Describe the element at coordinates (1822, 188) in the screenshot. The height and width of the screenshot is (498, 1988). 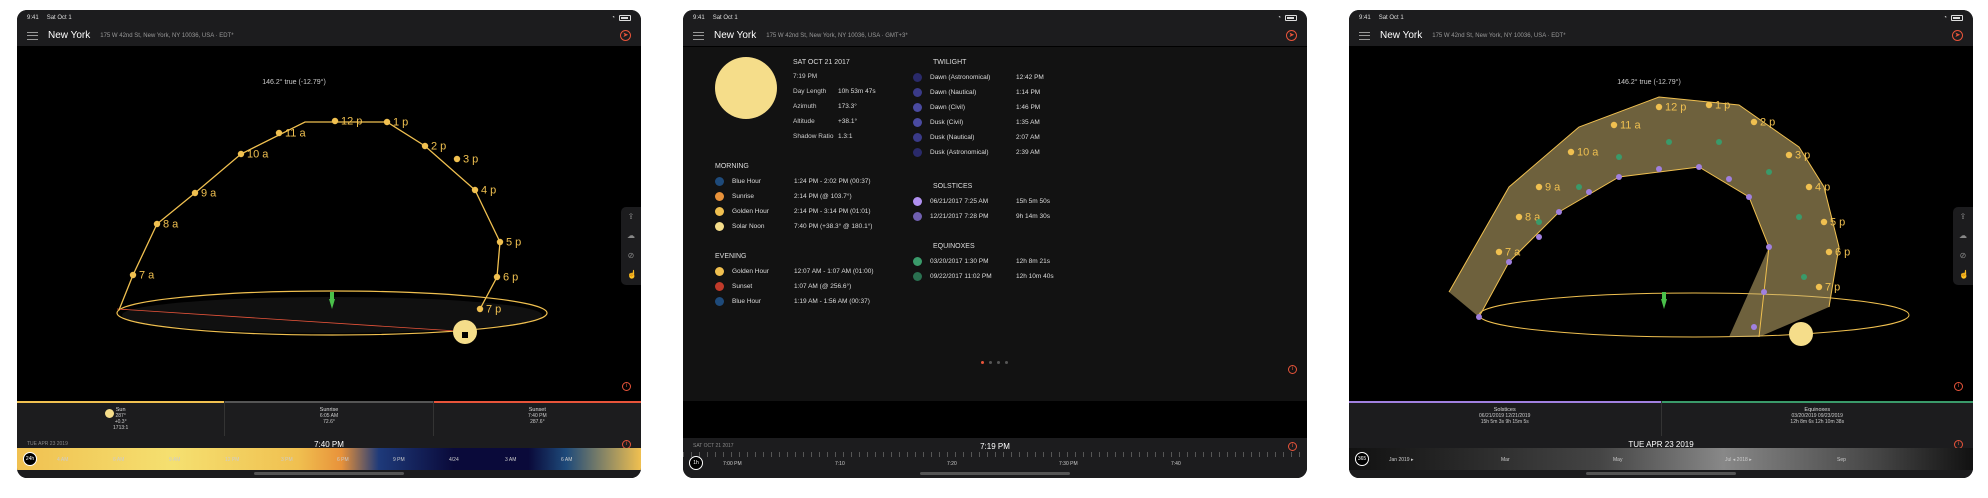
I see `hour-label: 4 p` at that location.